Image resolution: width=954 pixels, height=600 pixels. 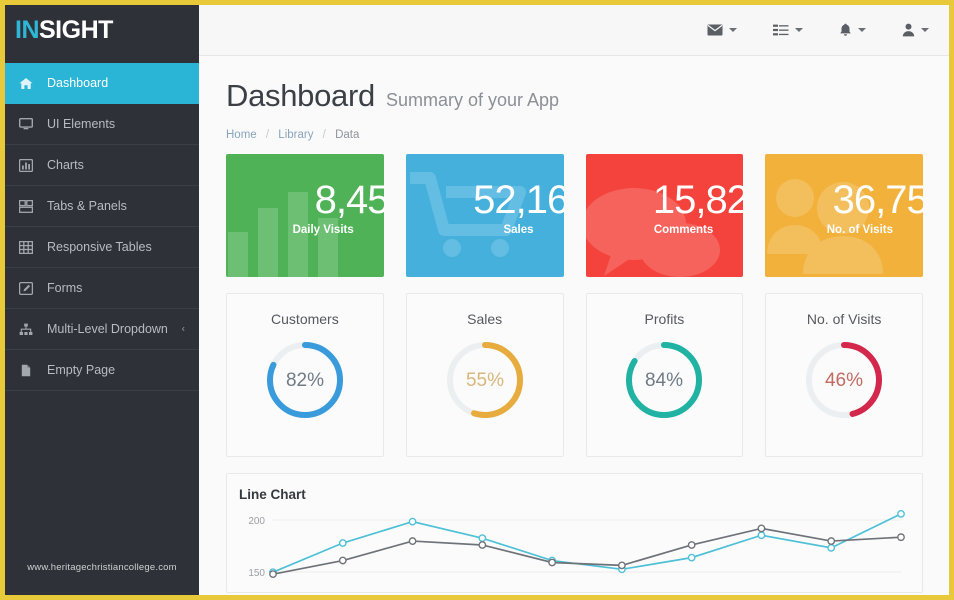 What do you see at coordinates (518, 229) in the screenshot?
I see `stat-label: Sales` at bounding box center [518, 229].